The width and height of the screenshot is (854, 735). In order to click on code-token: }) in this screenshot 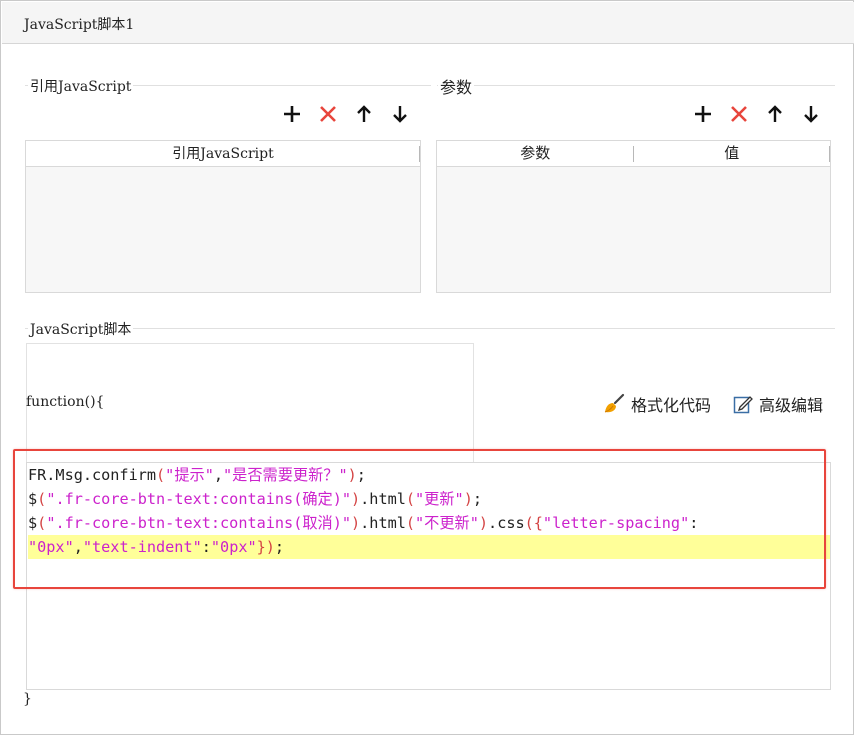, I will do `click(265, 547)`.